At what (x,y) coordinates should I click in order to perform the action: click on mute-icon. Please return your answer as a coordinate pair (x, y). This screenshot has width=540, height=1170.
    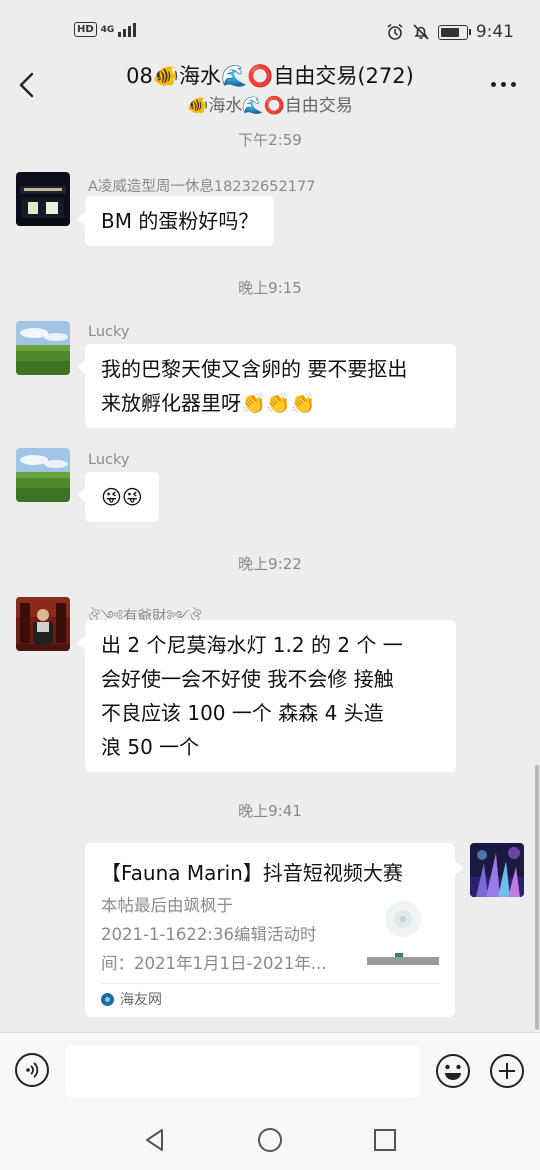
    Looking at the image, I should click on (421, 32).